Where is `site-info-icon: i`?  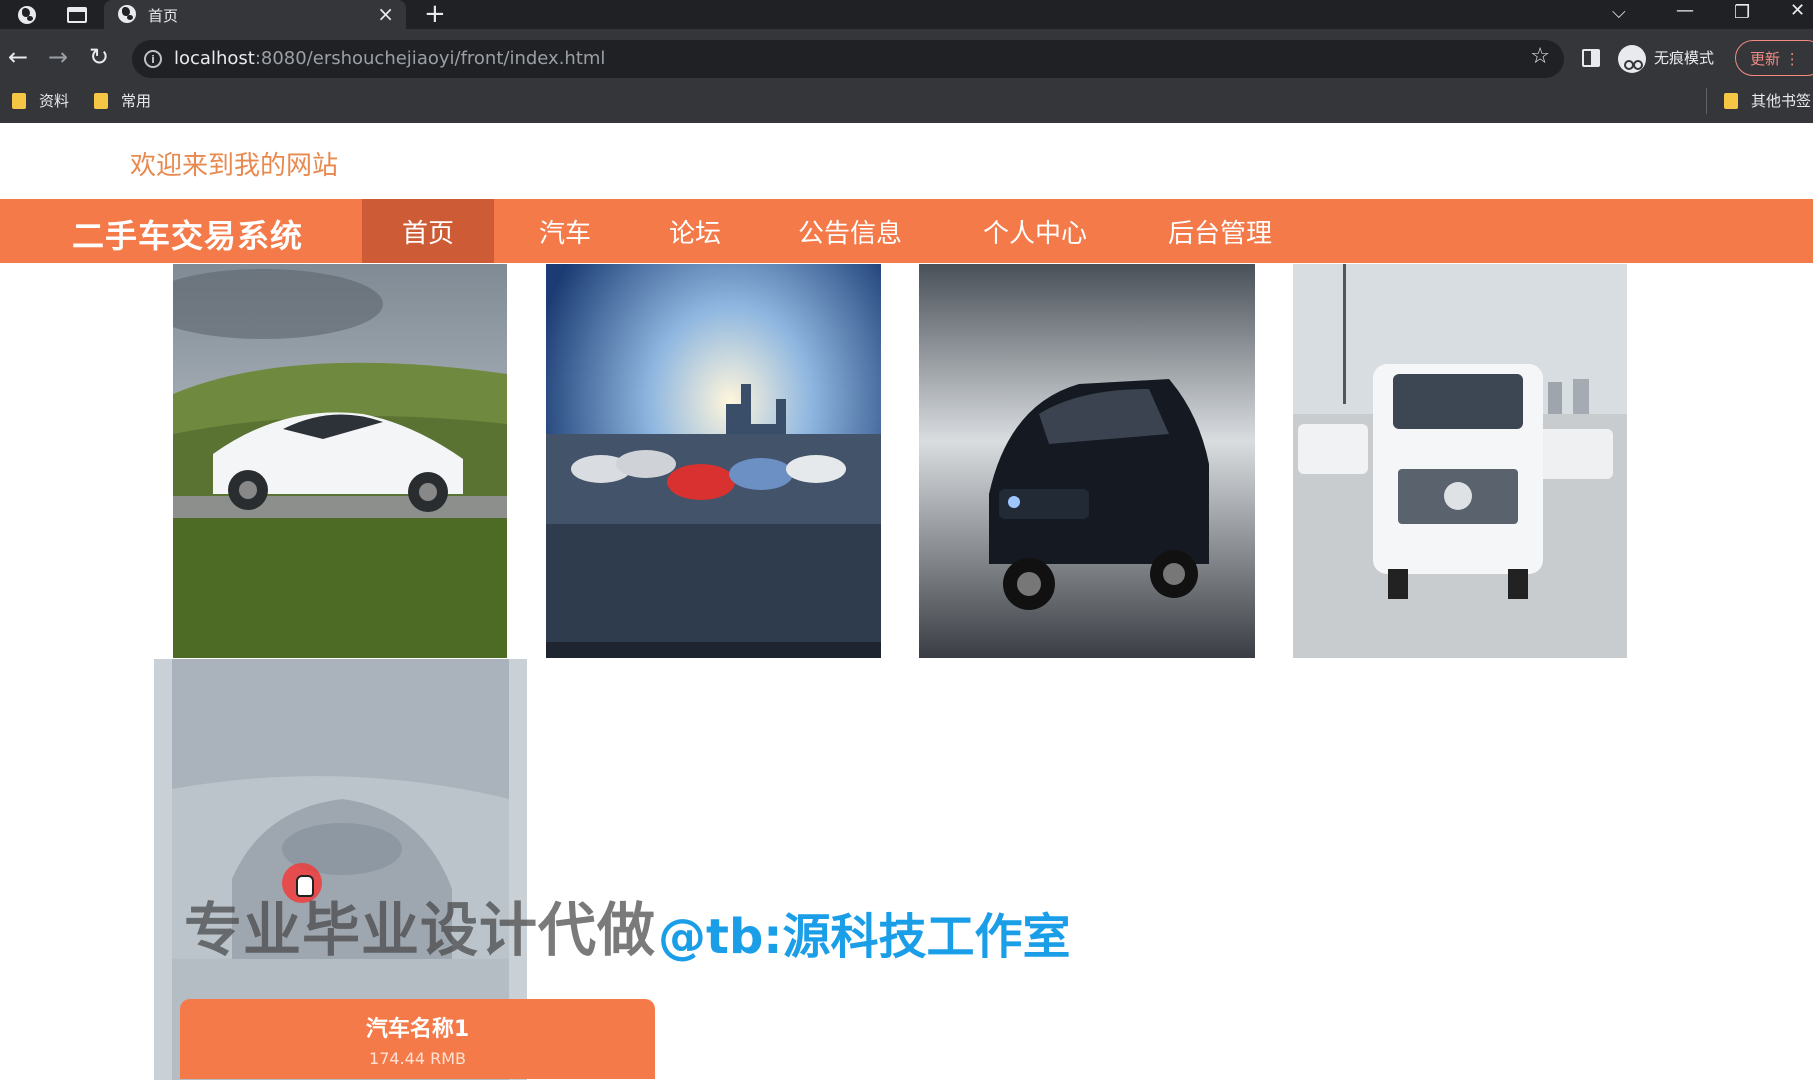
site-info-icon: i is located at coordinates (153, 59).